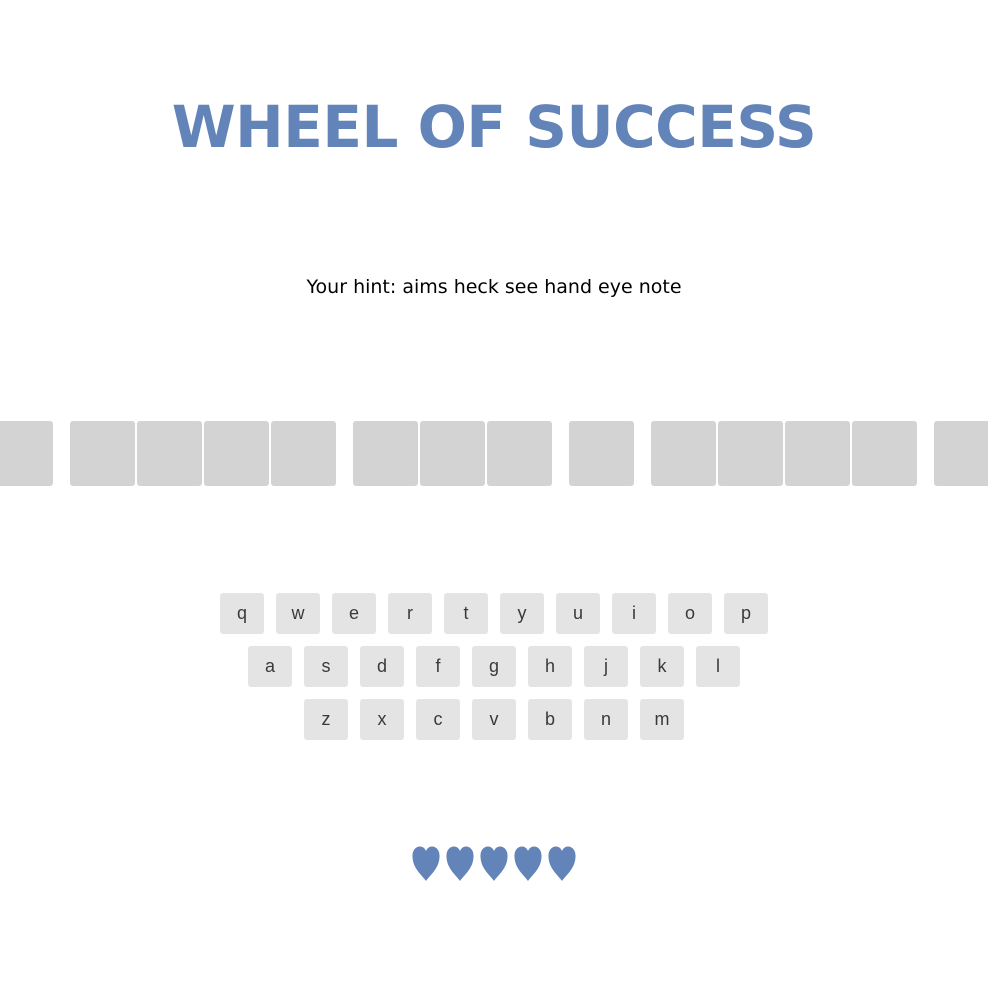 The width and height of the screenshot is (988, 988). What do you see at coordinates (690, 613) in the screenshot?
I see `key-o: o` at bounding box center [690, 613].